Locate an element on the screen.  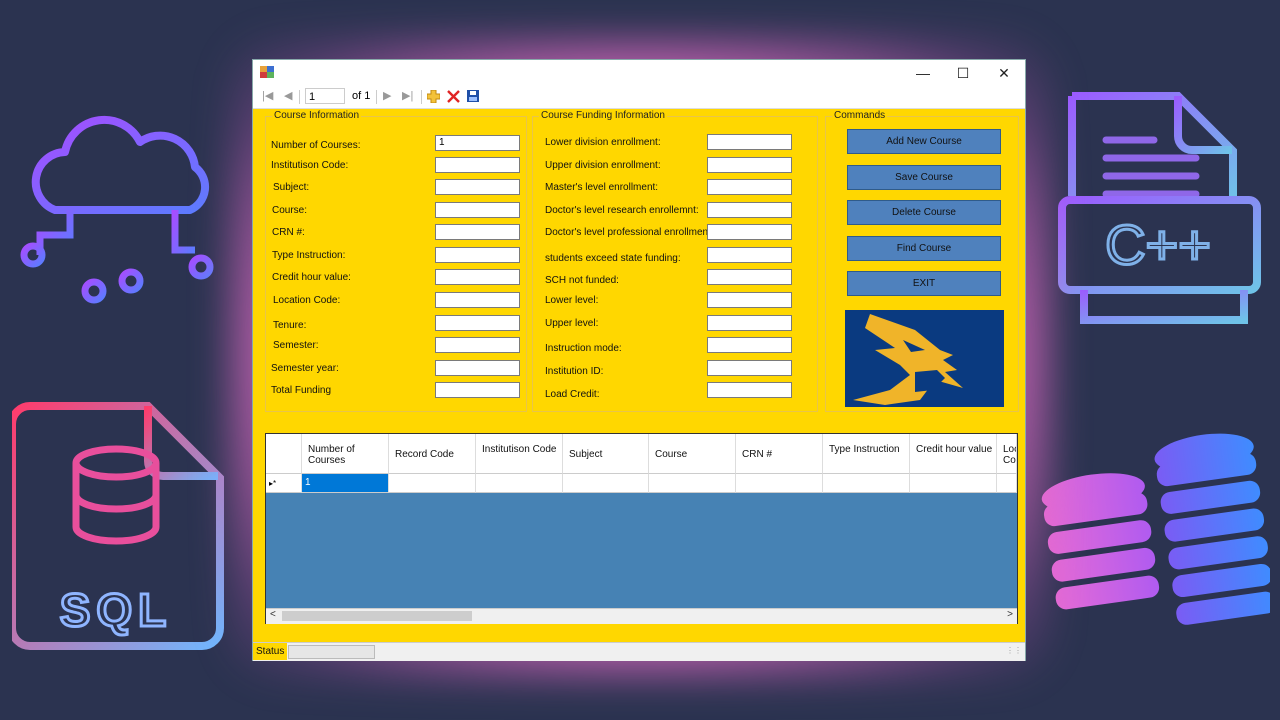
group-title: Commands is located at coordinates (860, 115).